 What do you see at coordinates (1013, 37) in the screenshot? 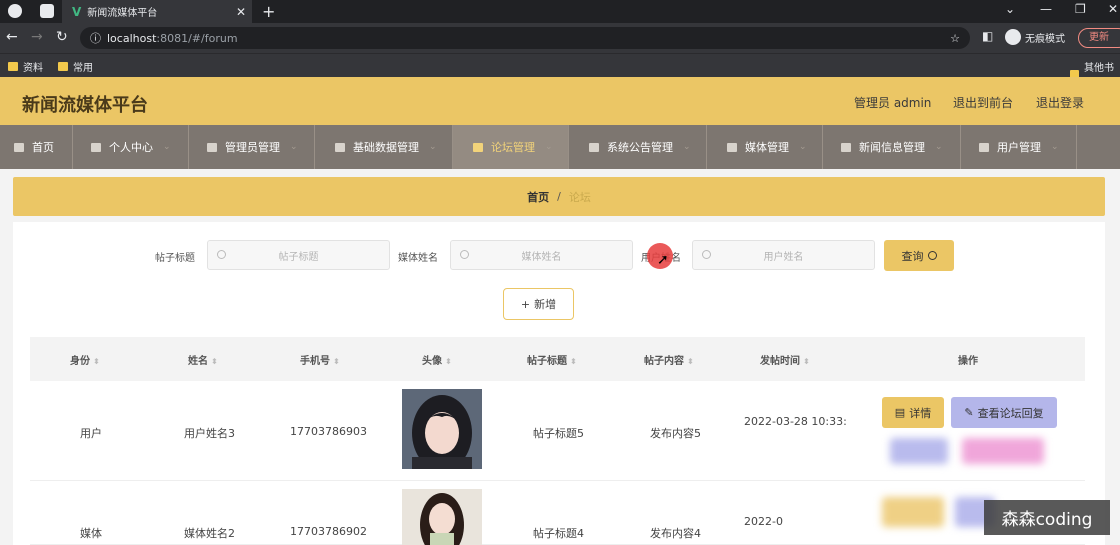
I see `incognito-icon` at bounding box center [1013, 37].